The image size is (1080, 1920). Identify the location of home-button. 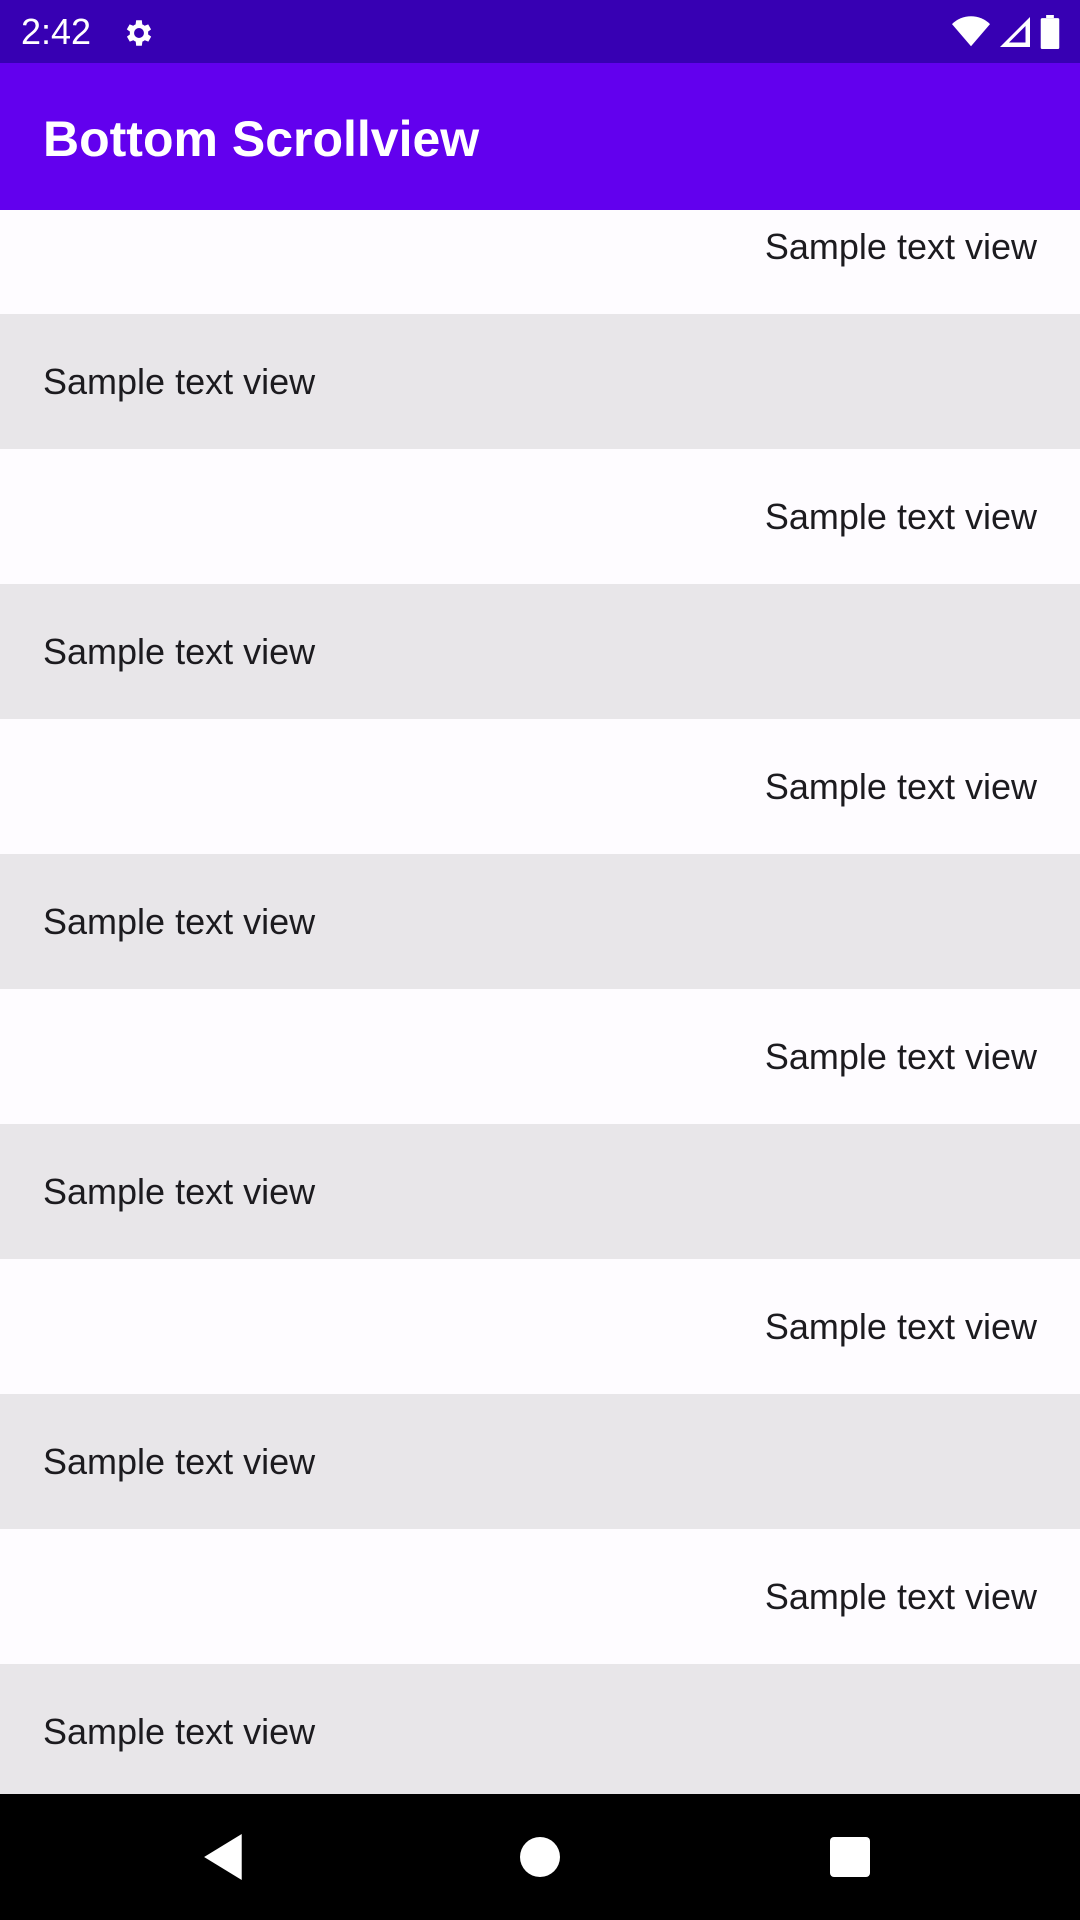
(540, 1857).